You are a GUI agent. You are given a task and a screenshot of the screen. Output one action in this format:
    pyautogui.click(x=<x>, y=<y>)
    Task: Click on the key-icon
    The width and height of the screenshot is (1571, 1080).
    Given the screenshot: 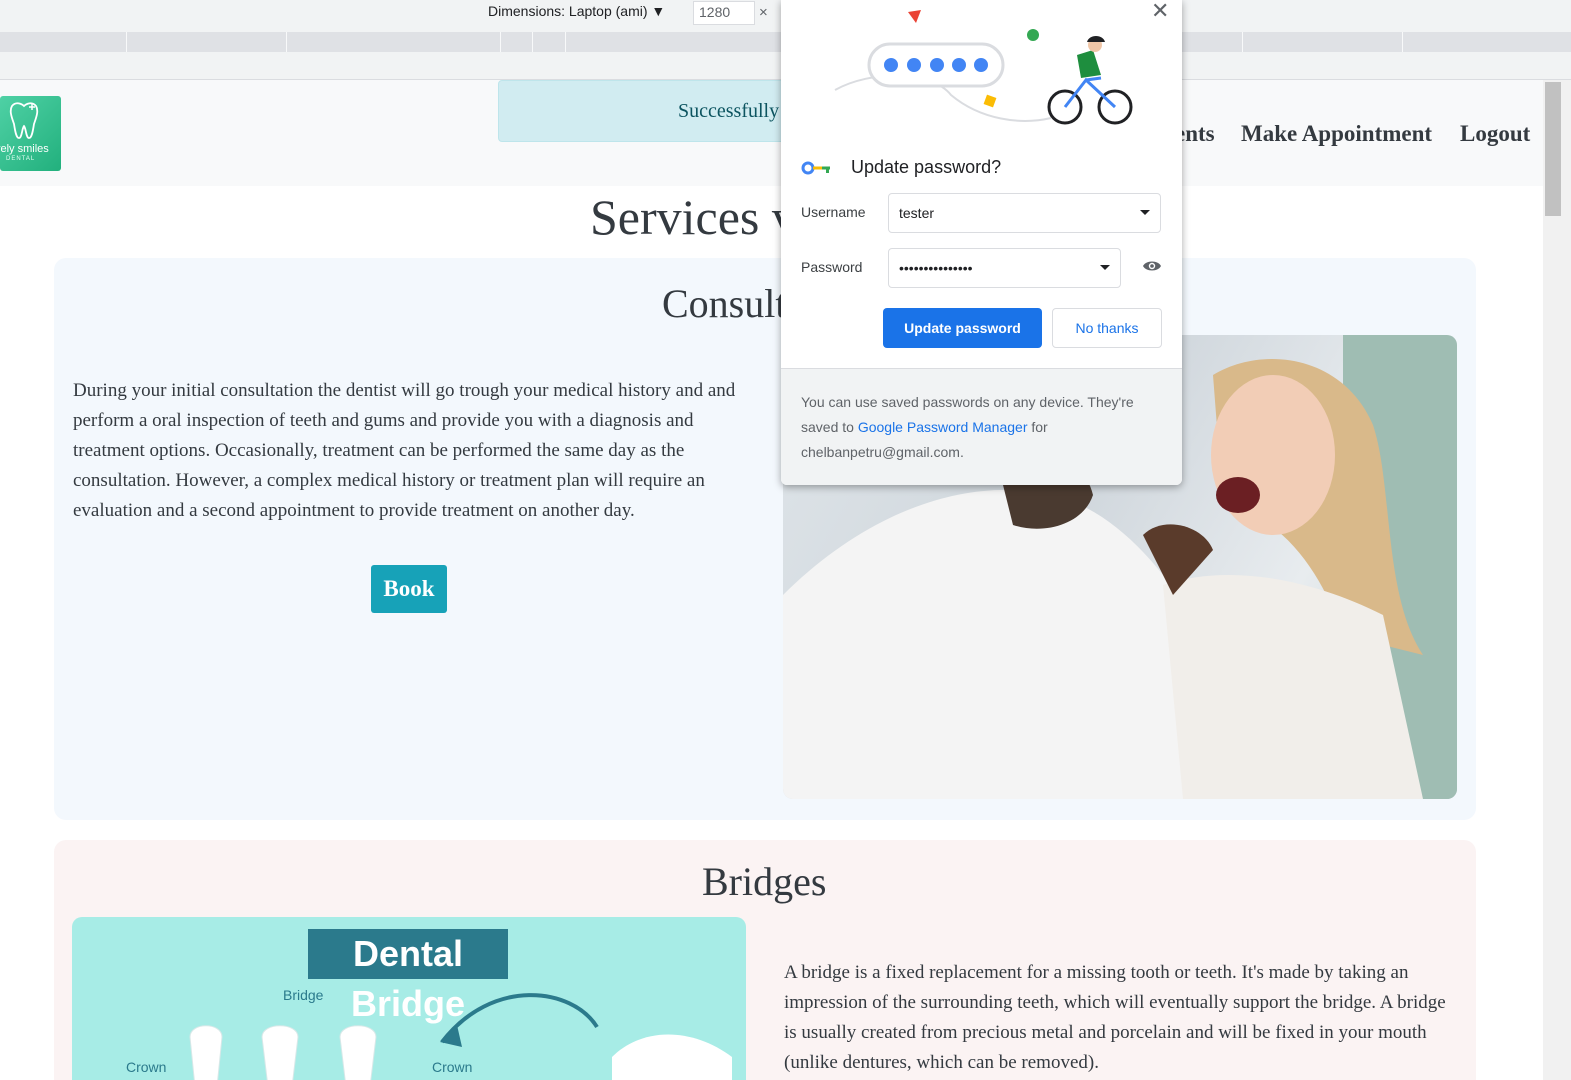 What is the action you would take?
    pyautogui.click(x=815, y=168)
    